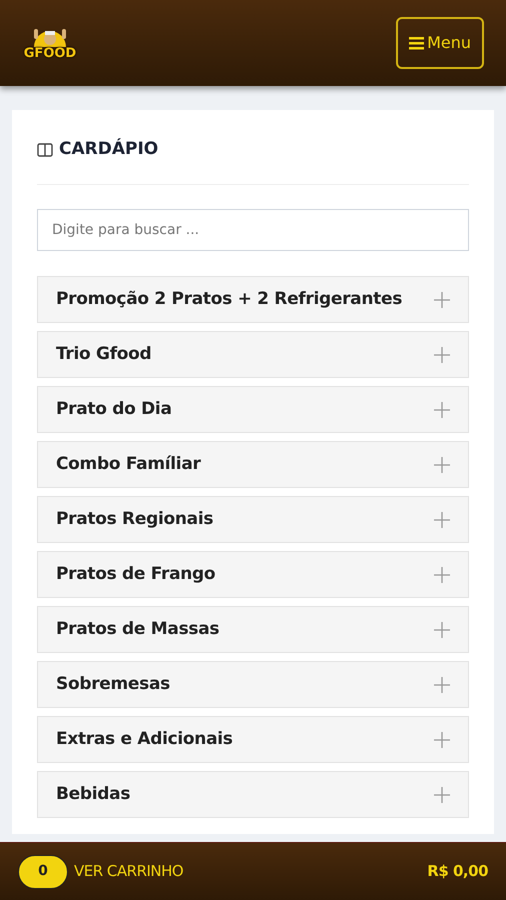  What do you see at coordinates (45, 150) in the screenshot?
I see `columns-icon` at bounding box center [45, 150].